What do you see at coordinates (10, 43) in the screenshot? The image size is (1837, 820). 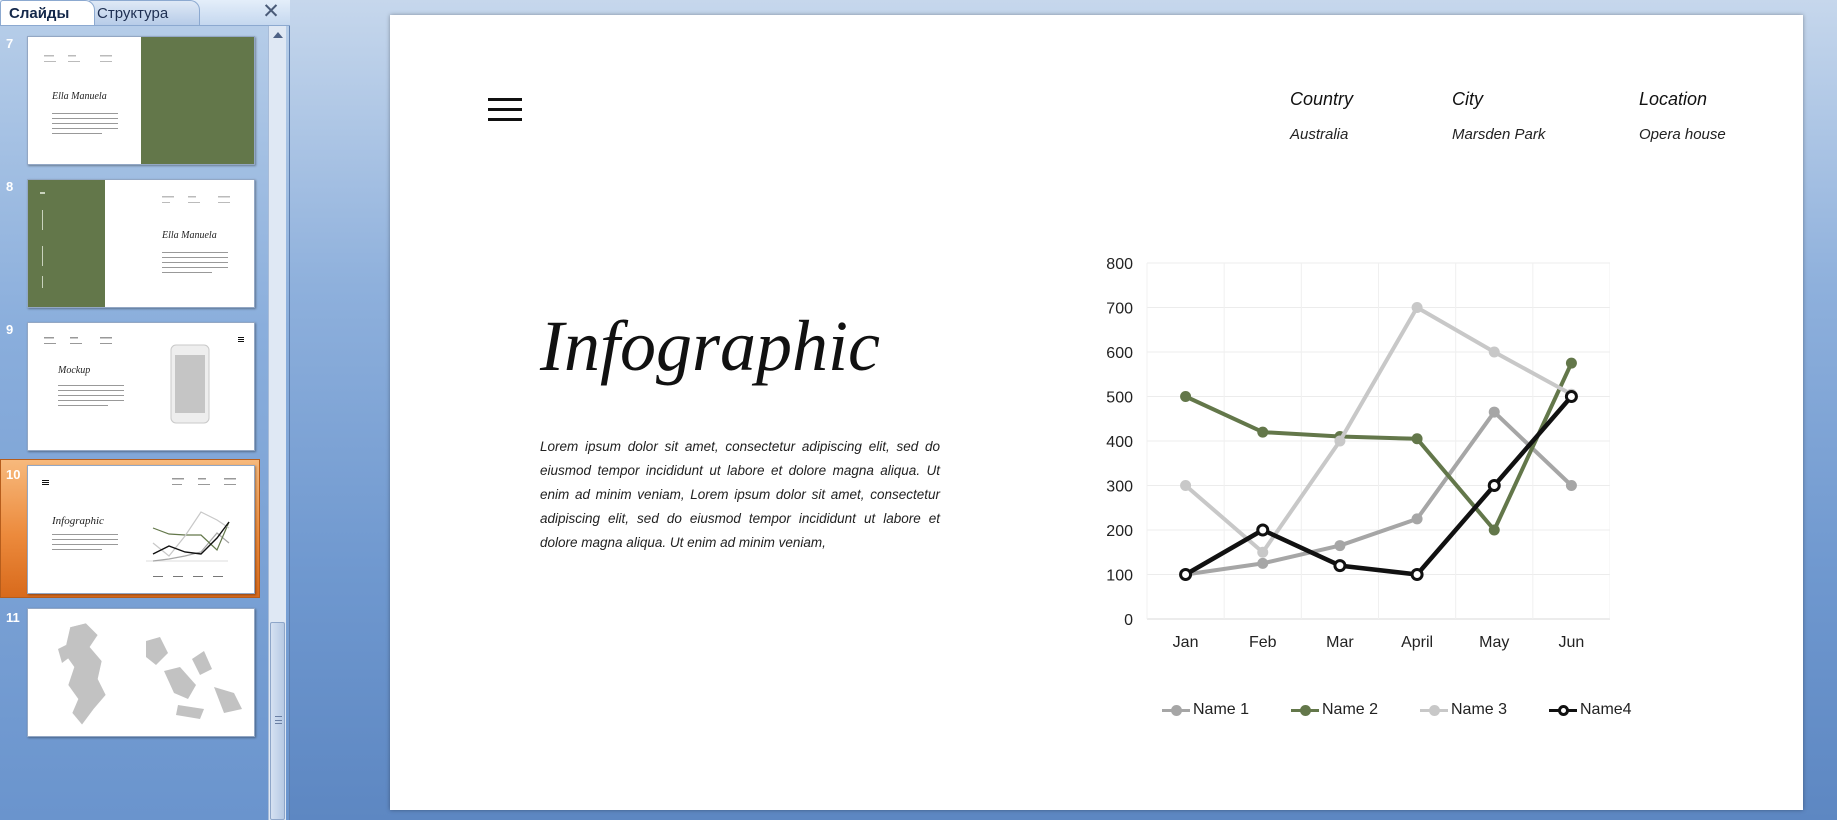 I see `thumbnail-number: 7` at bounding box center [10, 43].